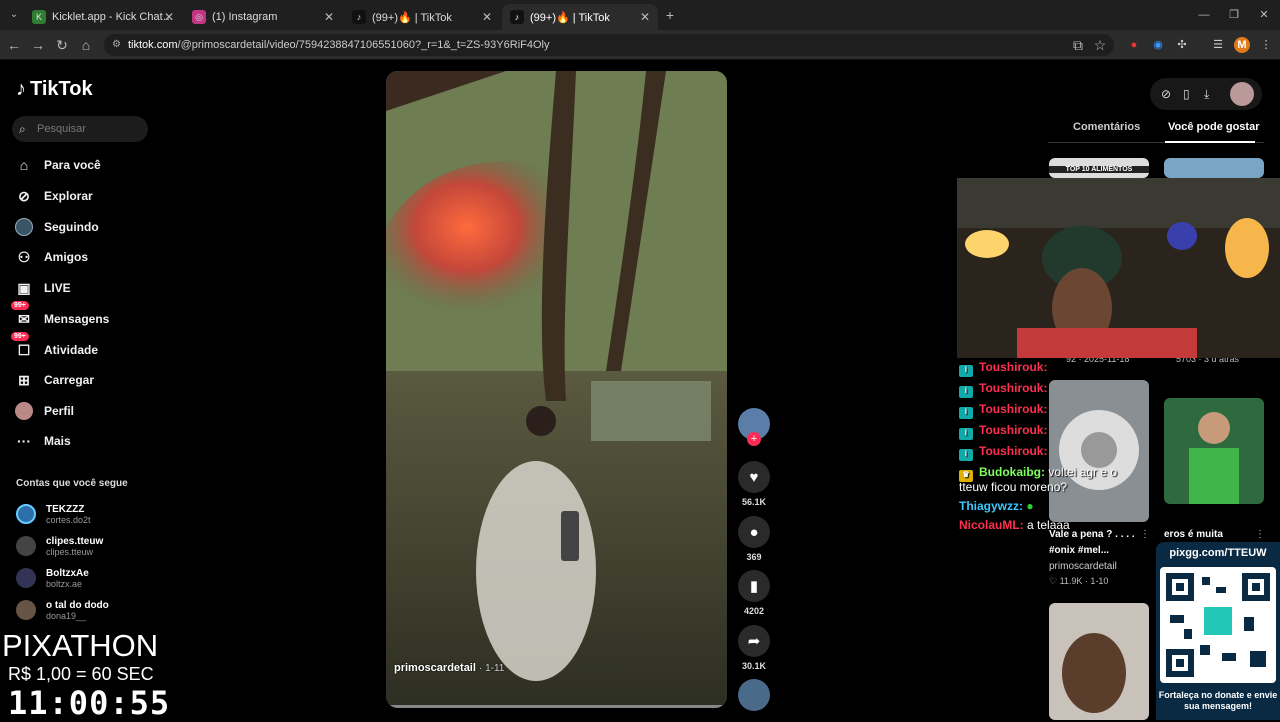 The height and width of the screenshot is (722, 1280). Describe the element at coordinates (754, 593) in the screenshot. I see `save-button: ▮ 4202` at that location.